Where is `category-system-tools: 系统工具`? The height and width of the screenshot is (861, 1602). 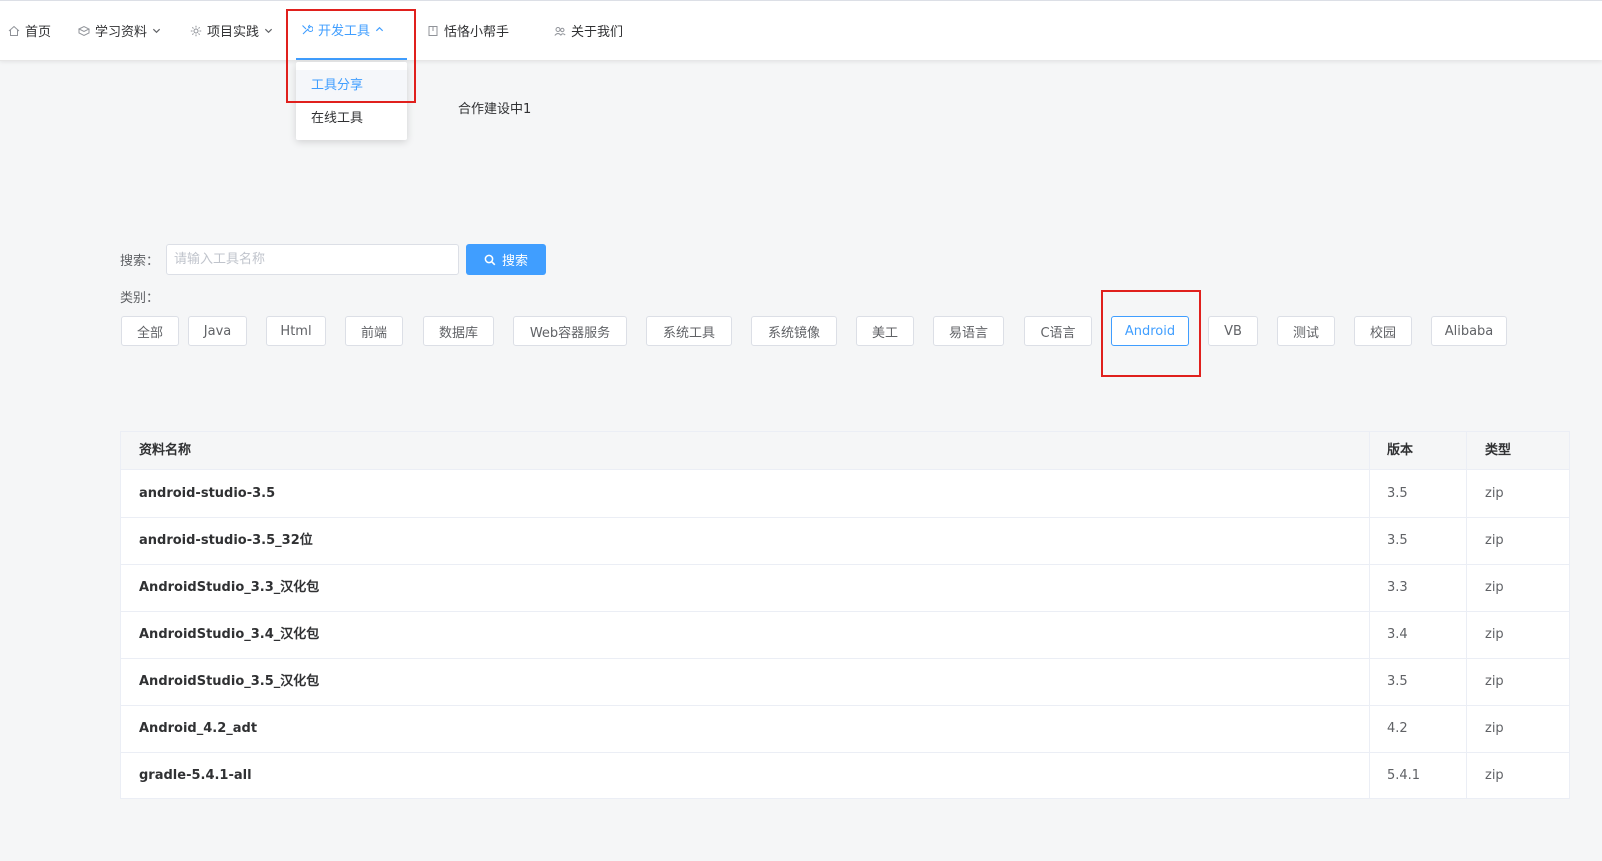 category-system-tools: 系统工具 is located at coordinates (689, 331).